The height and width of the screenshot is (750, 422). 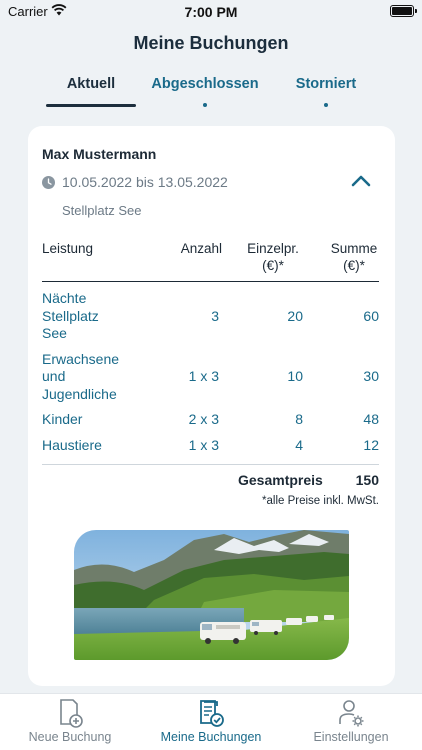 What do you see at coordinates (205, 84) in the screenshot?
I see `tab-abgeschlossen-label: Abgeschlossen` at bounding box center [205, 84].